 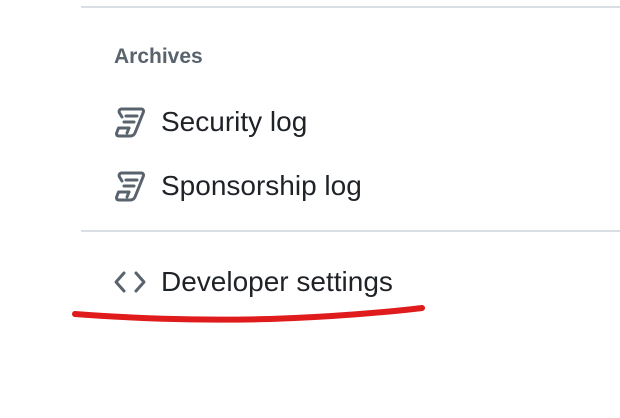 What do you see at coordinates (350, 7) in the screenshot?
I see `top-divider` at bounding box center [350, 7].